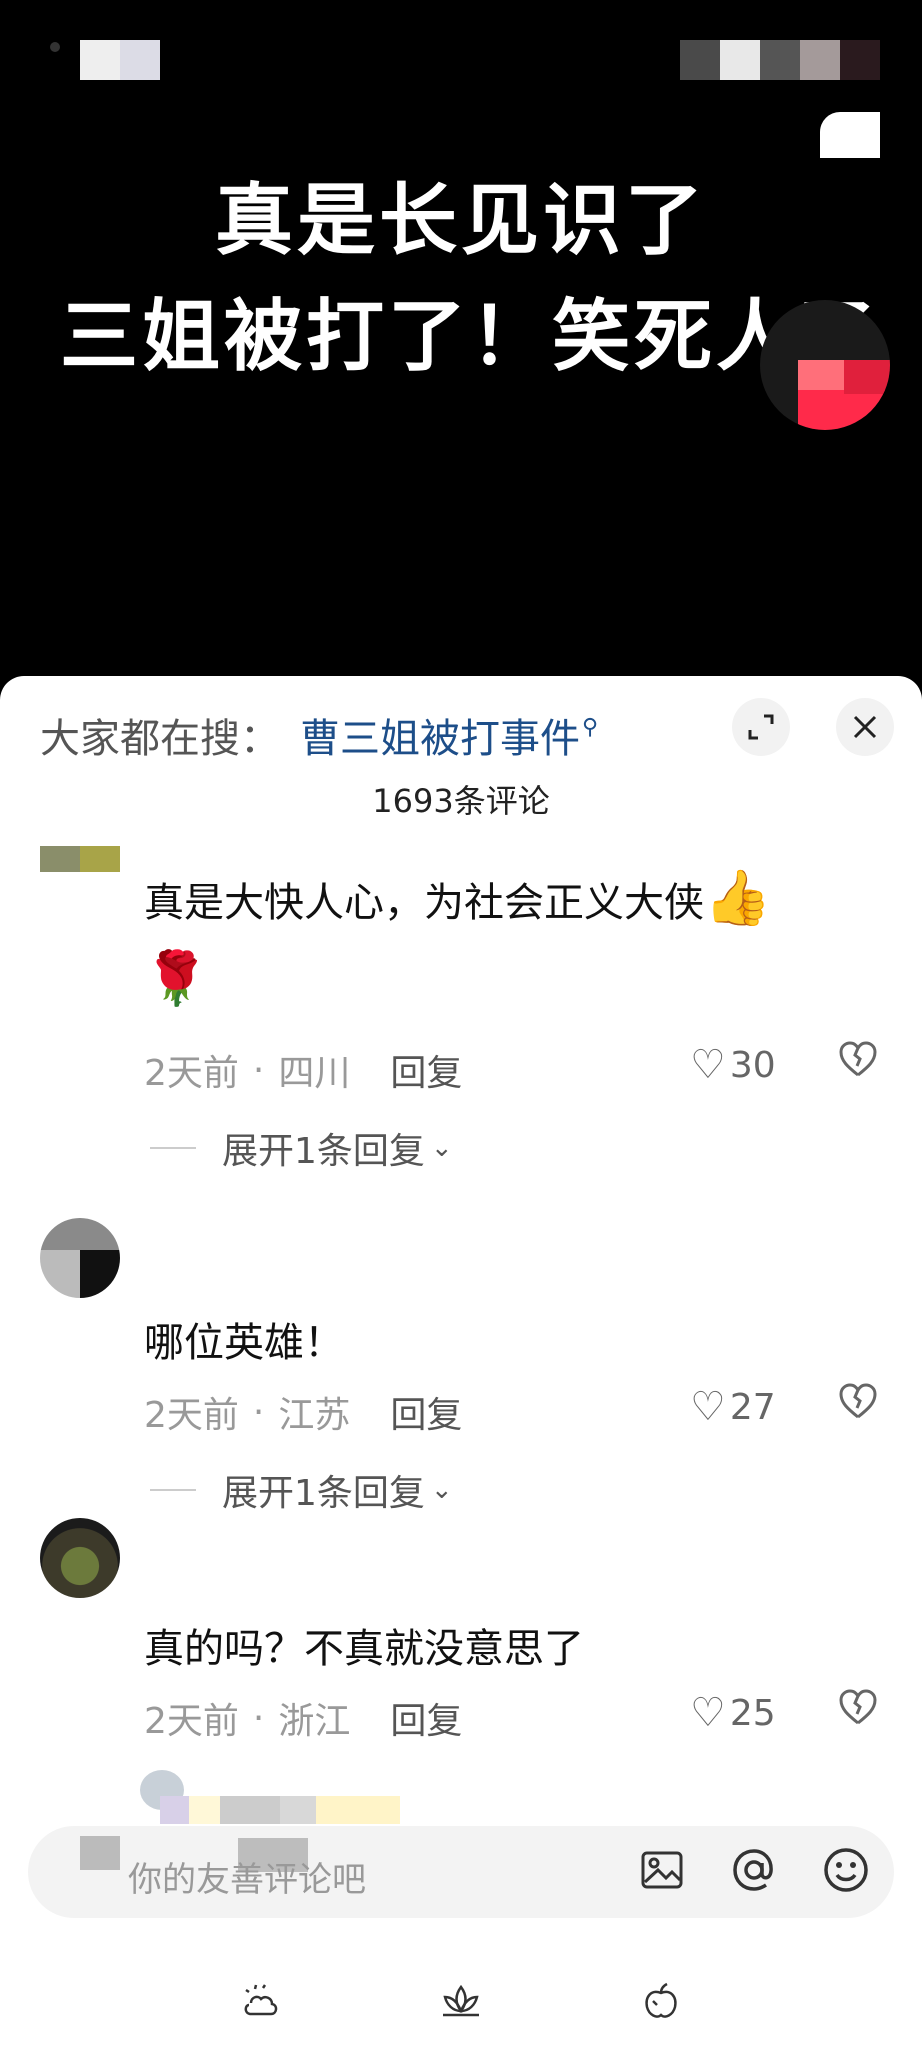  I want to click on like-count: 27, so click(752, 1407).